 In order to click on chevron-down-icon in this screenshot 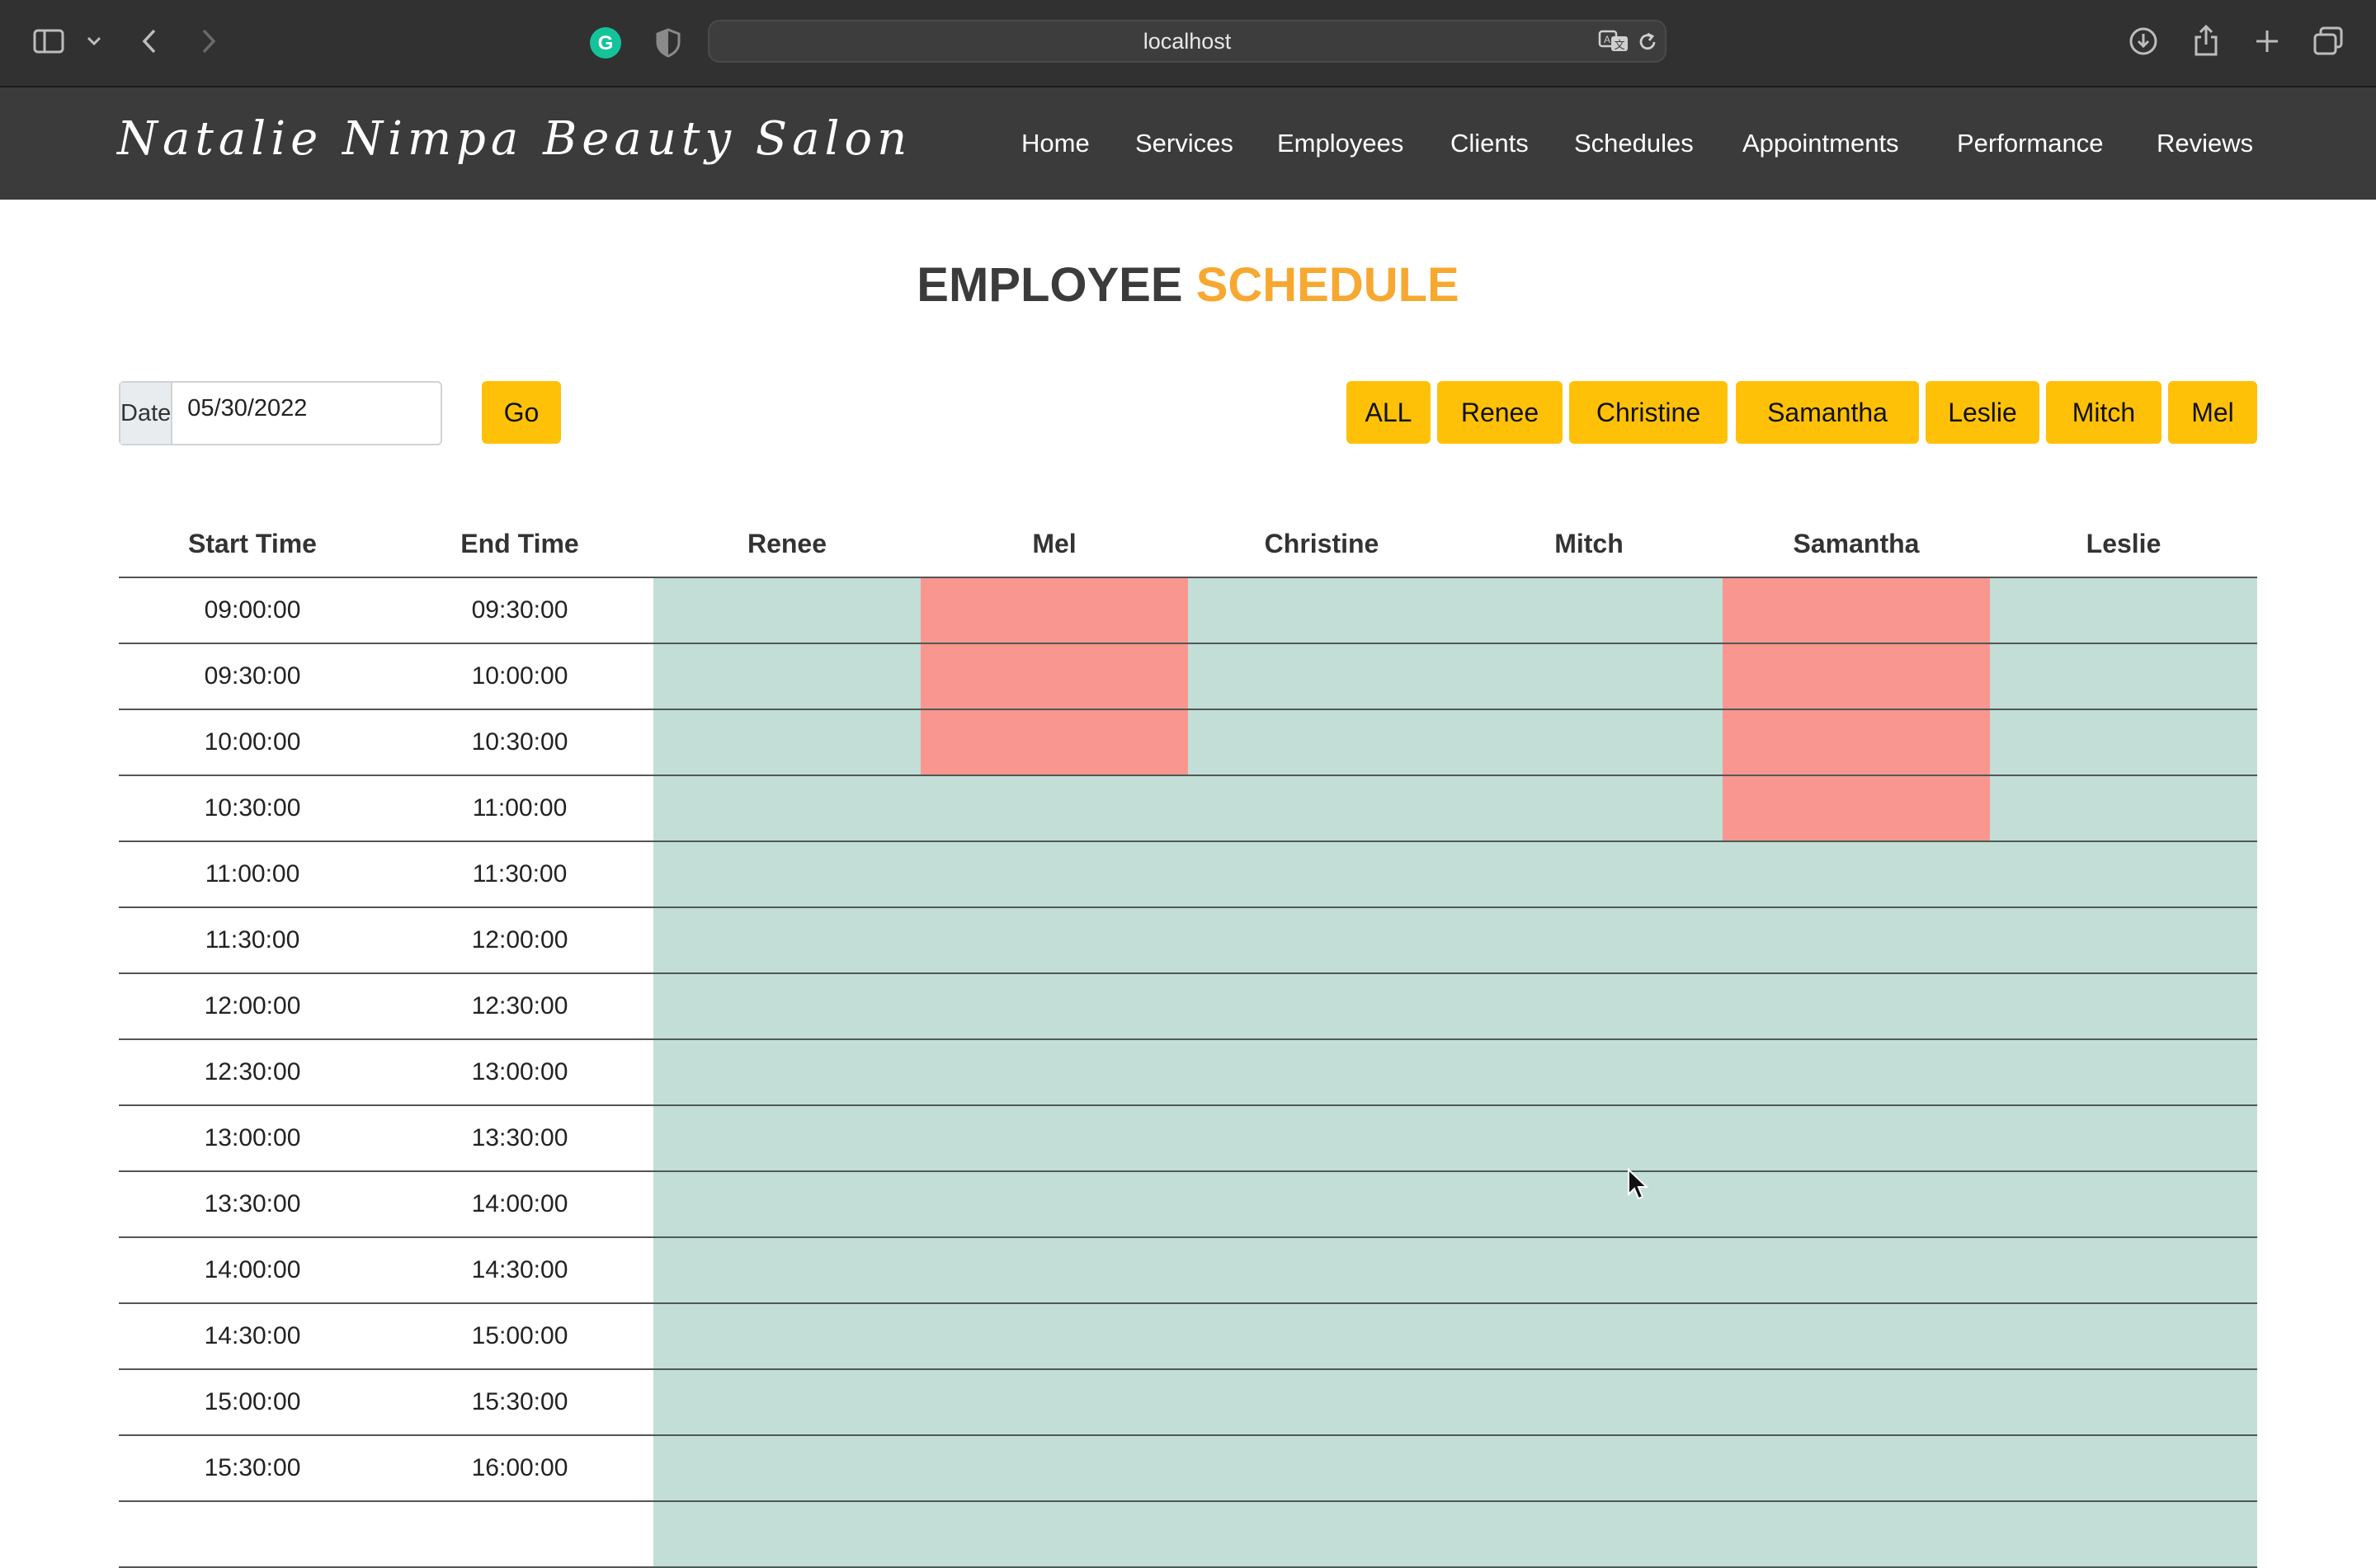, I will do `click(94, 41)`.